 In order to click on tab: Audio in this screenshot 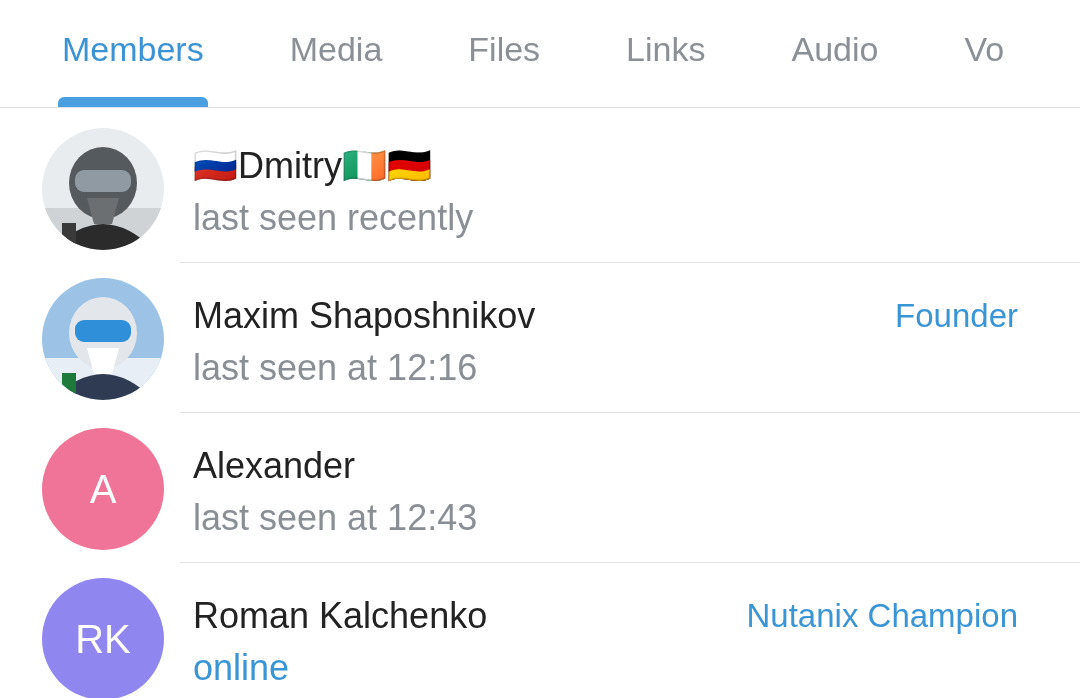, I will do `click(835, 53)`.